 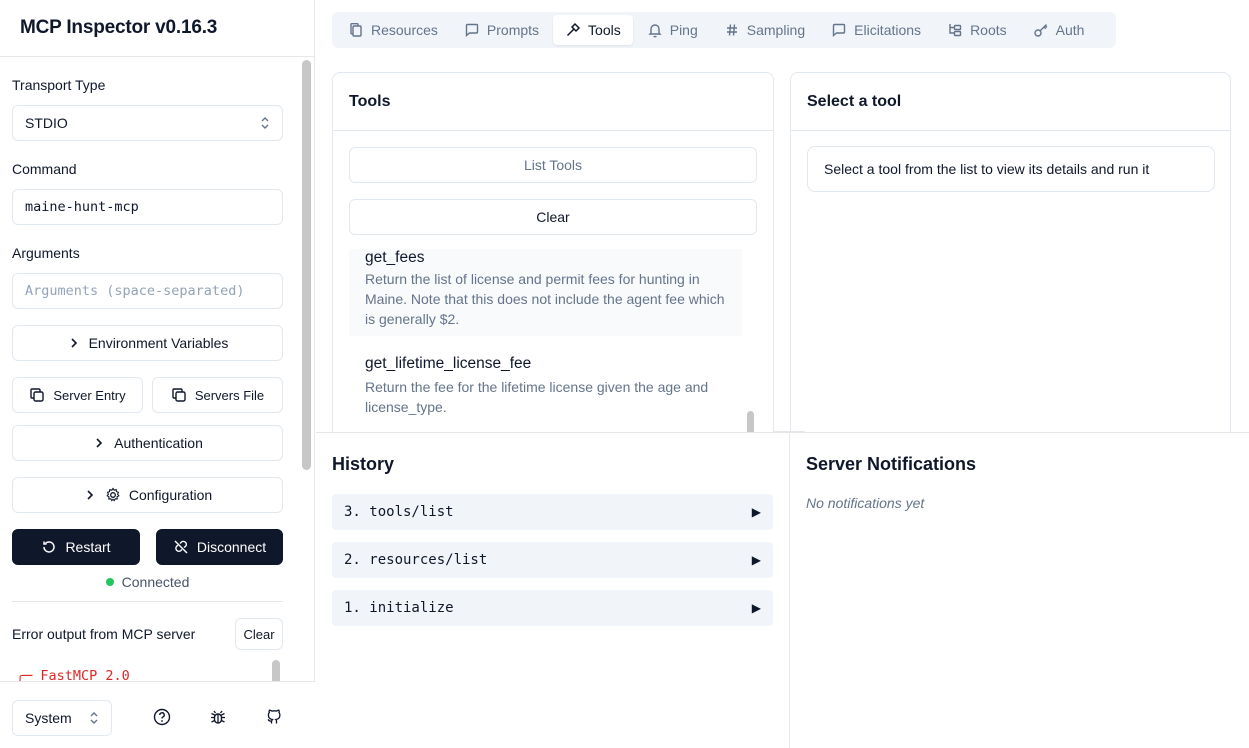 I want to click on arguments-input: Arguments (space-separated), so click(x=147, y=291).